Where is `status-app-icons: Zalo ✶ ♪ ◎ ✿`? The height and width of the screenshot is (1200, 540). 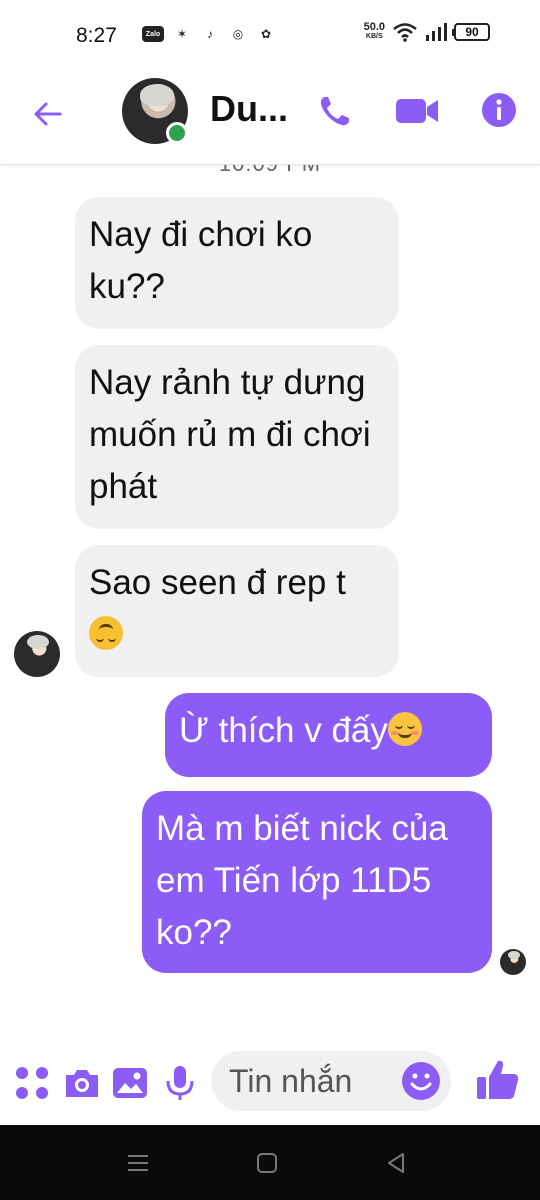 status-app-icons: Zalo ✶ ♪ ◎ ✿ is located at coordinates (209, 34).